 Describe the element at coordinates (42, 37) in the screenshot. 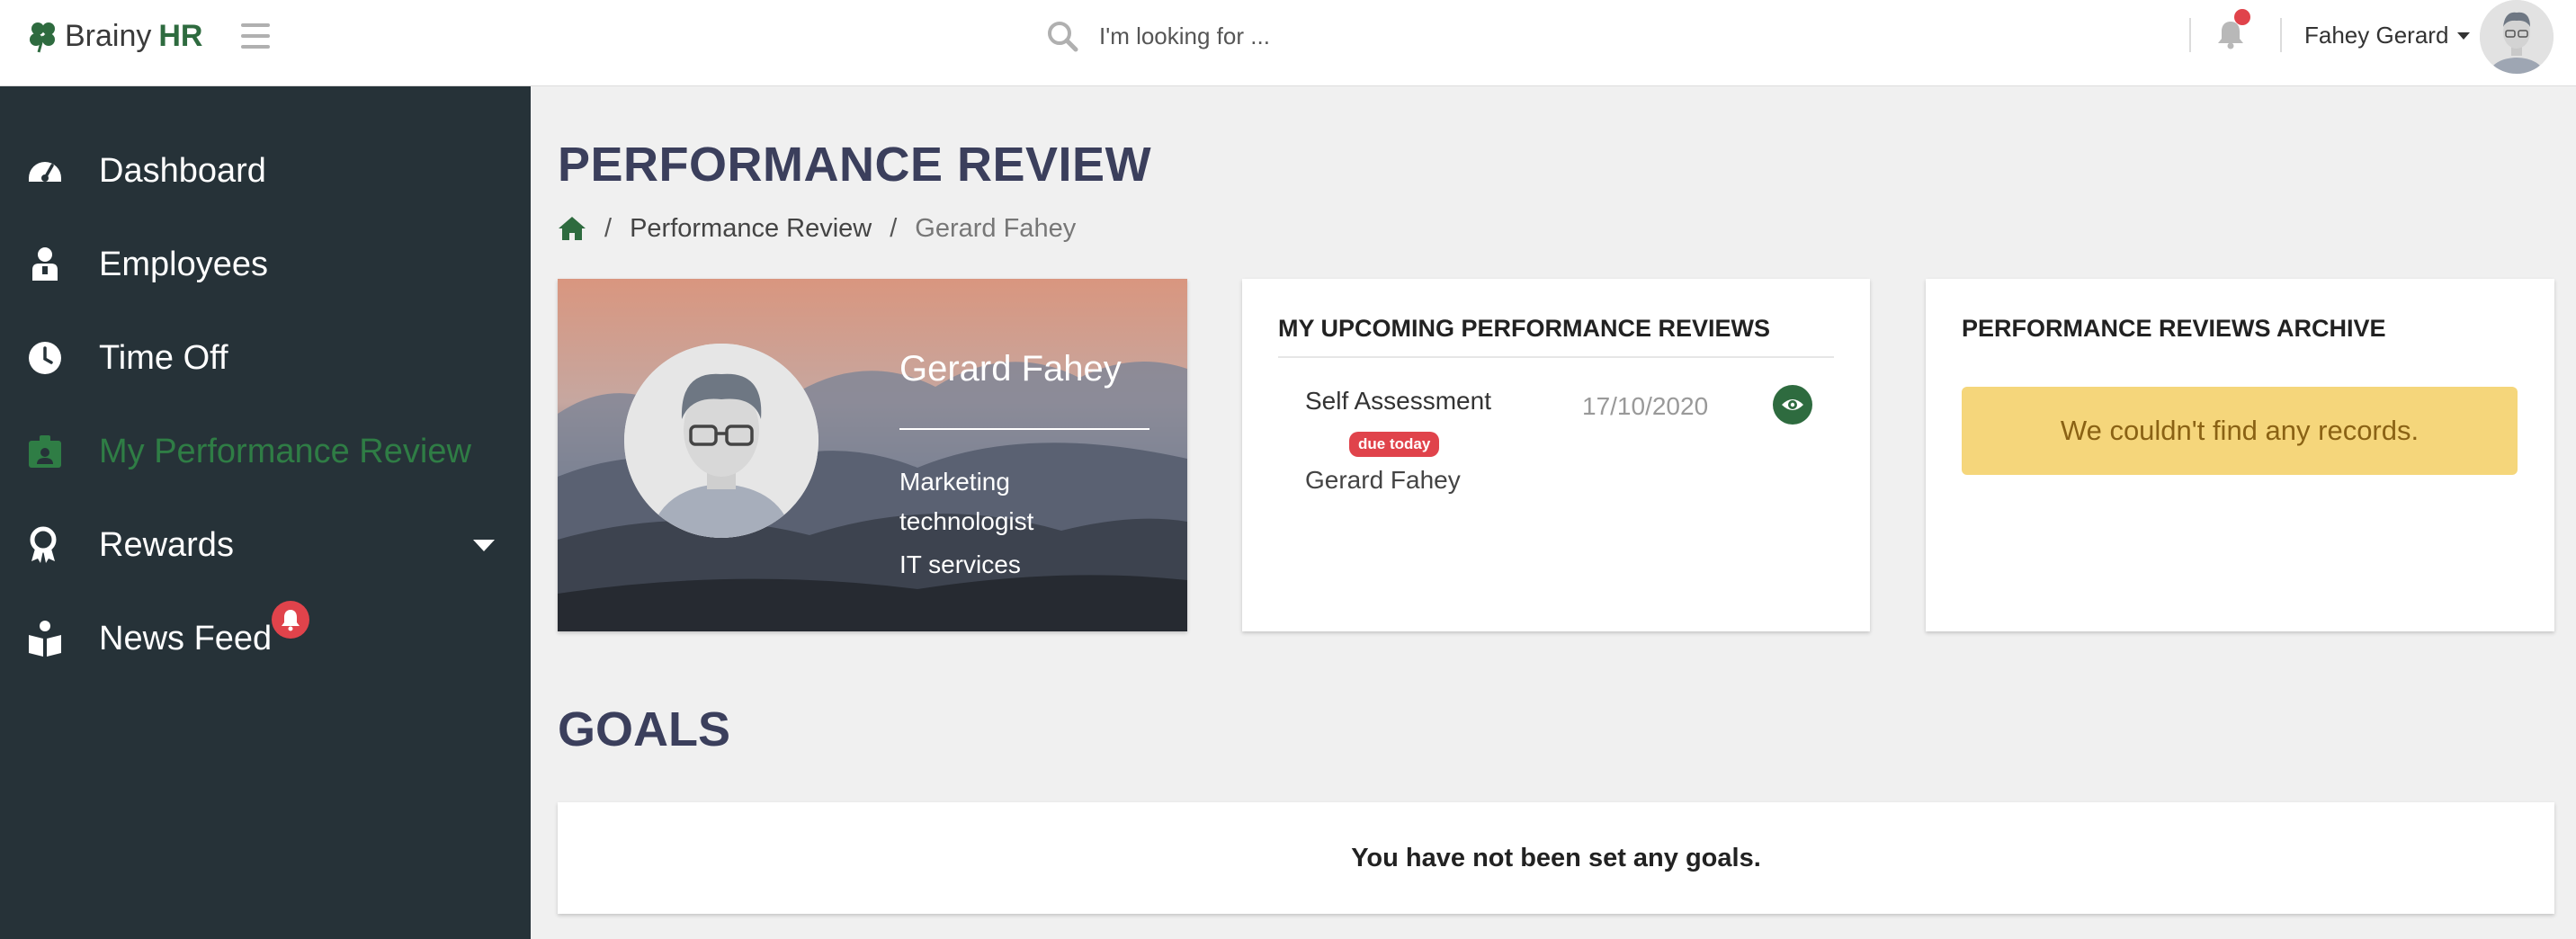

I see `clover-logo-icon` at that location.